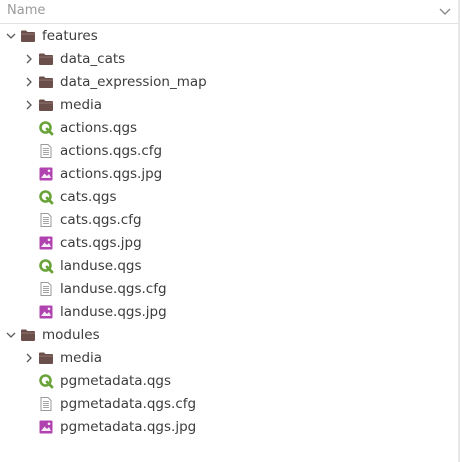 This screenshot has height=462, width=460. I want to click on tree-item-label: cats.qgs.jpg, so click(101, 243).